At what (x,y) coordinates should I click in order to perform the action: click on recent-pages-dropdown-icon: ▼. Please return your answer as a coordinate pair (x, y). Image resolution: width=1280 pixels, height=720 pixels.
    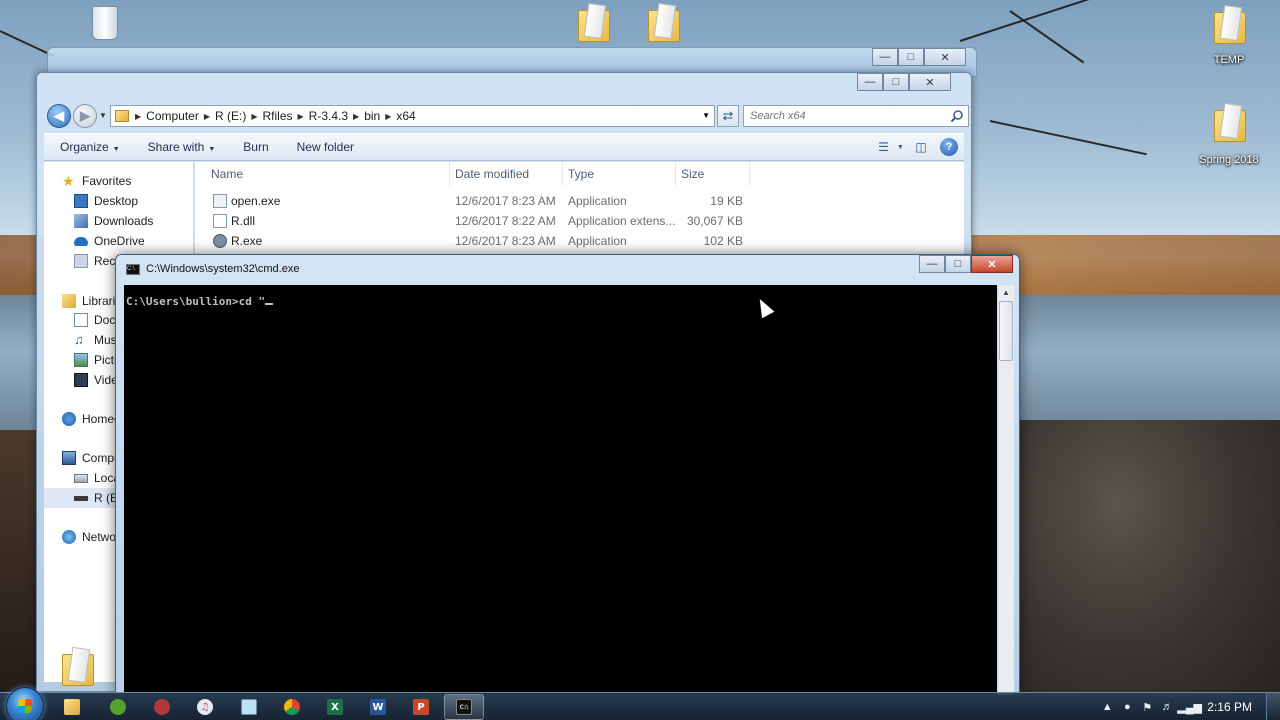
    Looking at the image, I should click on (103, 115).